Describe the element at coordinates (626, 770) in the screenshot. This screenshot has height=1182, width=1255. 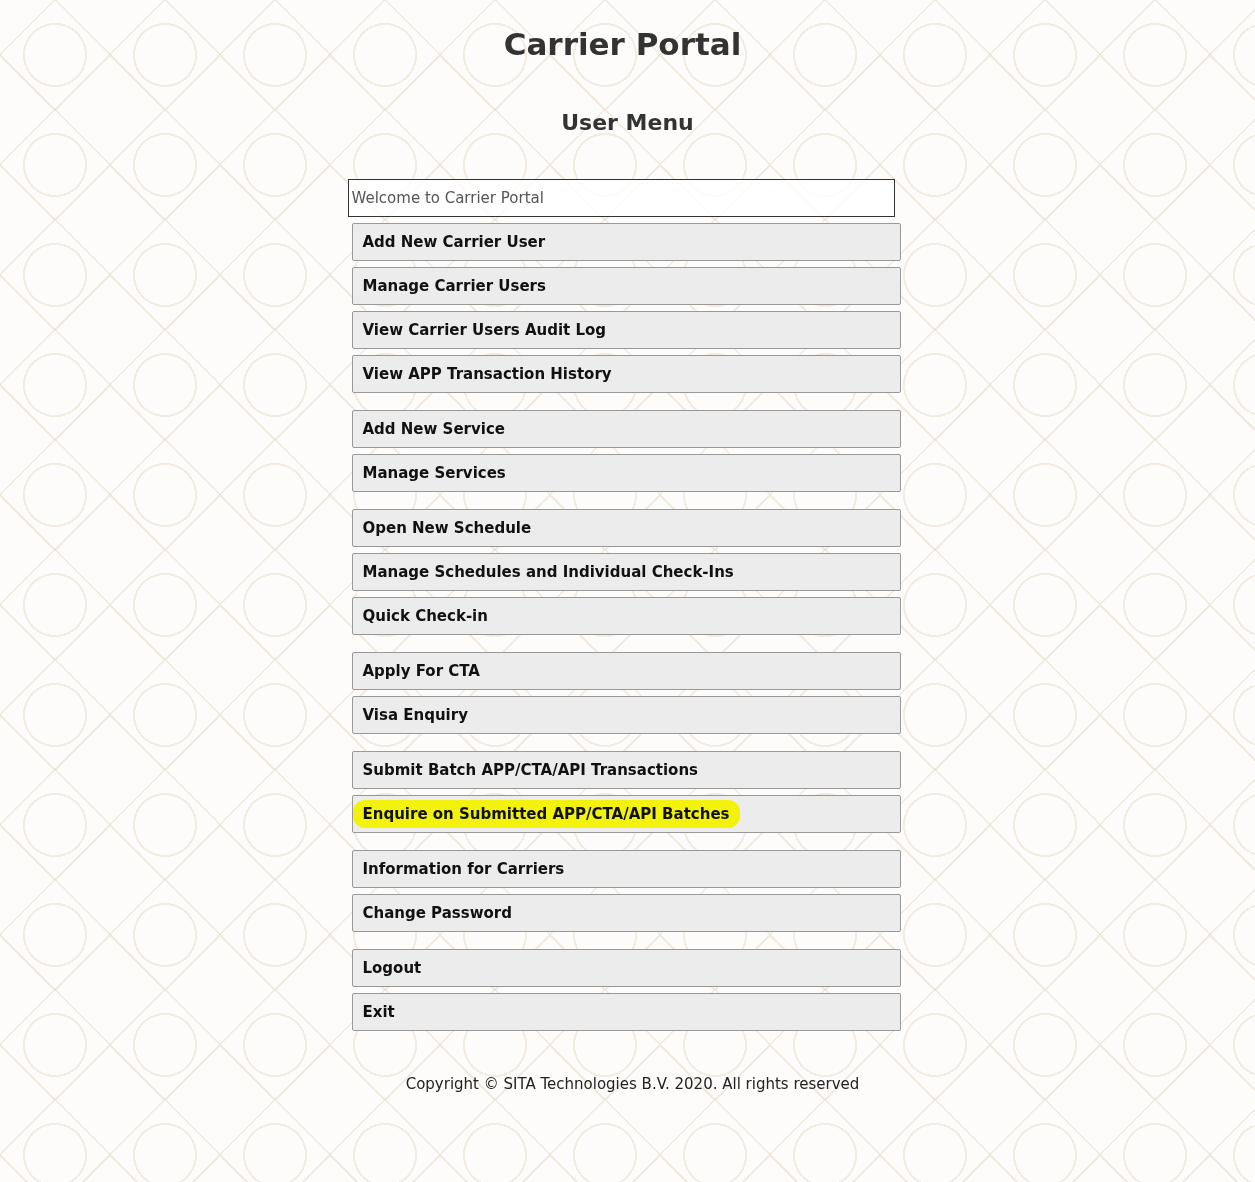
I see `menu-button: Submit Batch APP/CTA/API Transactions` at that location.